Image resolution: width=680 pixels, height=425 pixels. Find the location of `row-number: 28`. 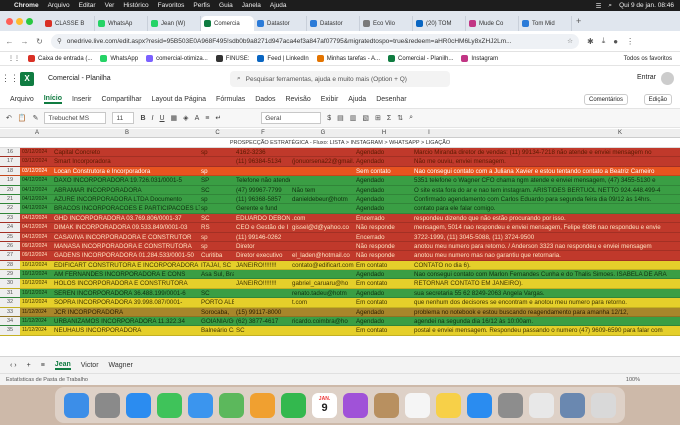

row-number: 28 is located at coordinates (10, 265).